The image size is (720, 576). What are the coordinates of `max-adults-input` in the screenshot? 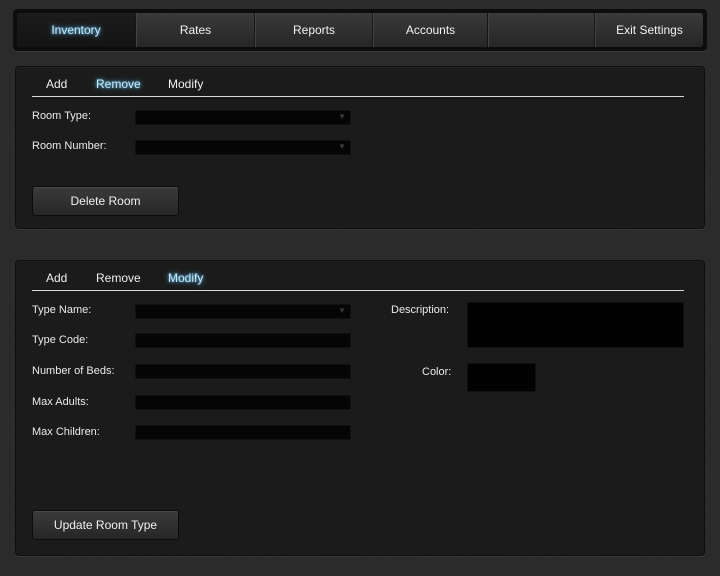 It's located at (243, 402).